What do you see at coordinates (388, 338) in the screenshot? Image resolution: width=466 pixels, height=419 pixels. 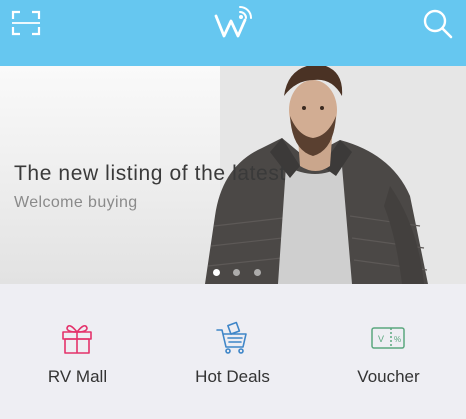 I see `voucher-icon: V %` at bounding box center [388, 338].